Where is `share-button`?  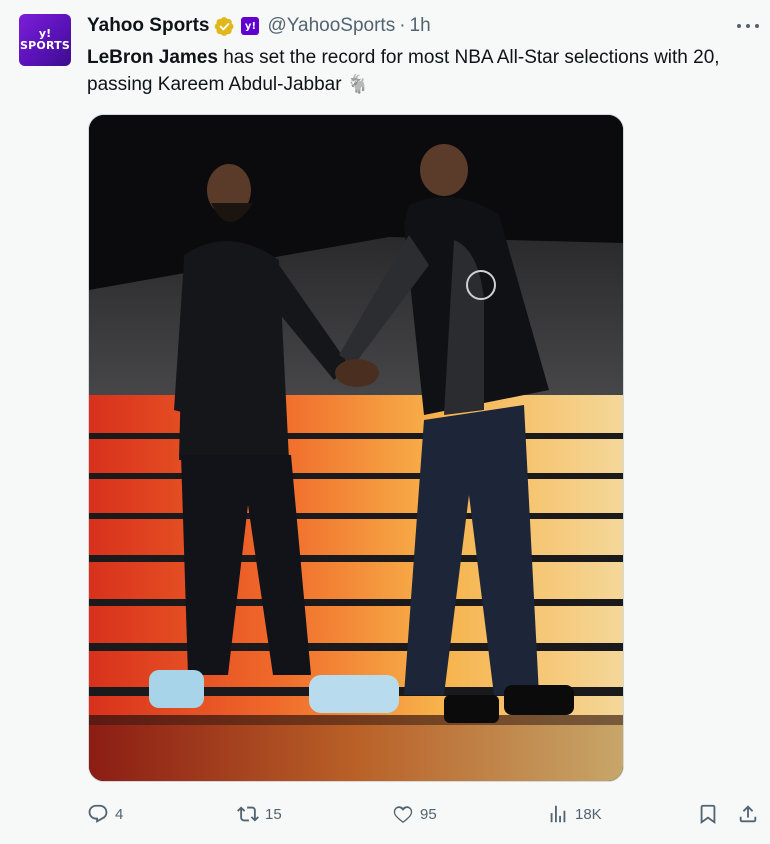
share-button is located at coordinates (748, 814).